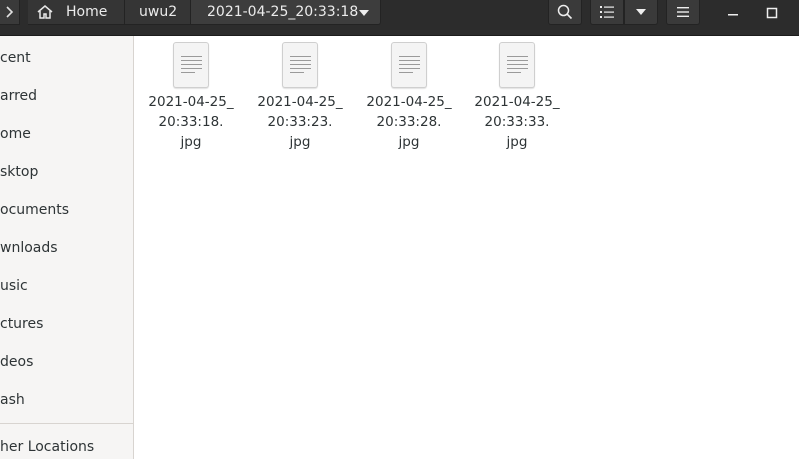 This screenshot has height=459, width=799. Describe the element at coordinates (409, 122) in the screenshot. I see `file-name: 2021-04-25_ 20:33:28. jpg` at that location.